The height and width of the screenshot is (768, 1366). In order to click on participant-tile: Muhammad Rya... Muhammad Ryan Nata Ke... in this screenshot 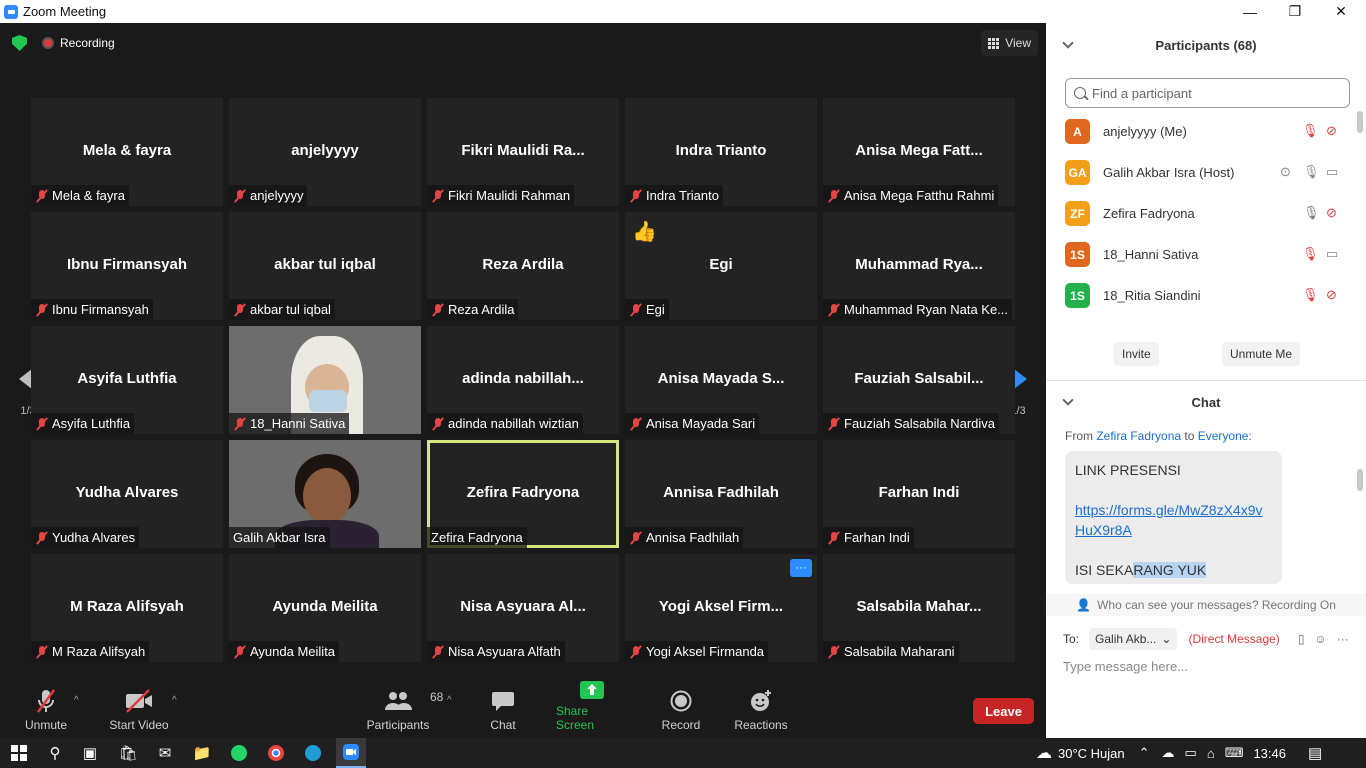, I will do `click(919, 266)`.